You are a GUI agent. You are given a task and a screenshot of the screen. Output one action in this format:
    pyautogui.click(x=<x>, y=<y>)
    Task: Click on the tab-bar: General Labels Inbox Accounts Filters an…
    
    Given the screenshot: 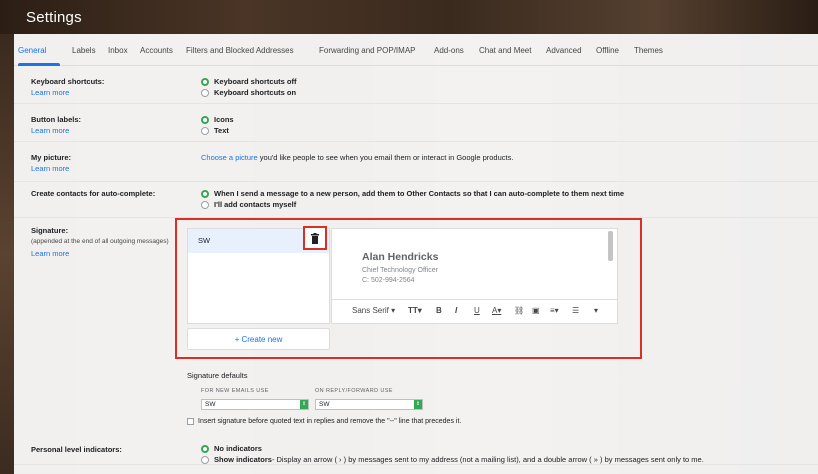 What is the action you would take?
    pyautogui.click(x=416, y=50)
    